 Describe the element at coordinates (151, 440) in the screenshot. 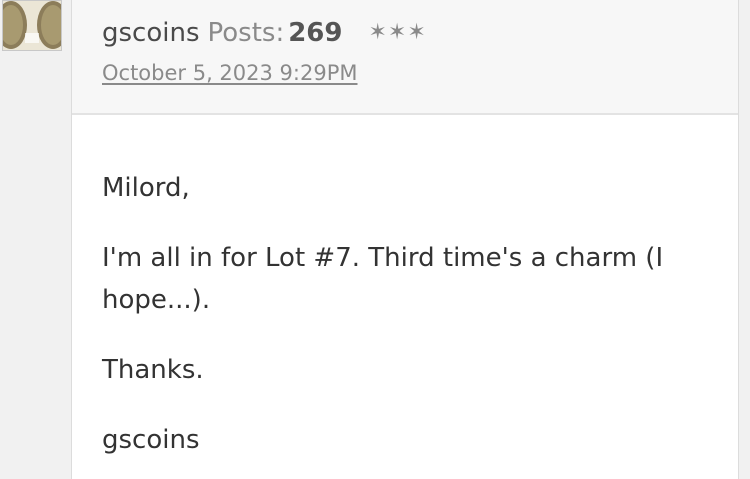

I see `post-paragraph: gscoins` at that location.